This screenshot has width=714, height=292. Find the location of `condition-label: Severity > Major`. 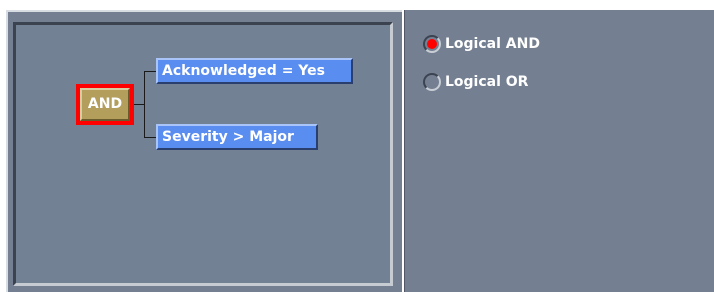

condition-label: Severity > Major is located at coordinates (228, 137).